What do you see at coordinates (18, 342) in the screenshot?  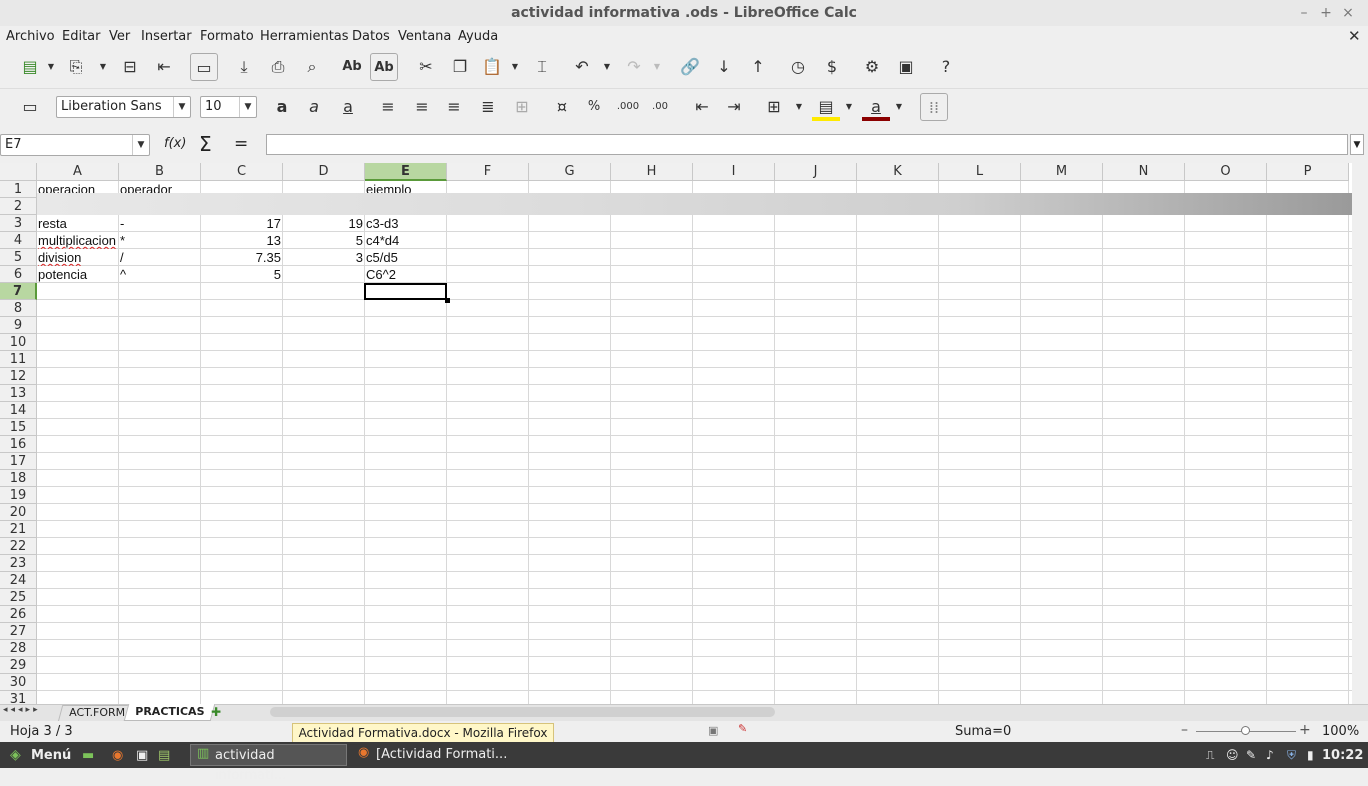 I see `row-header-10: 10` at bounding box center [18, 342].